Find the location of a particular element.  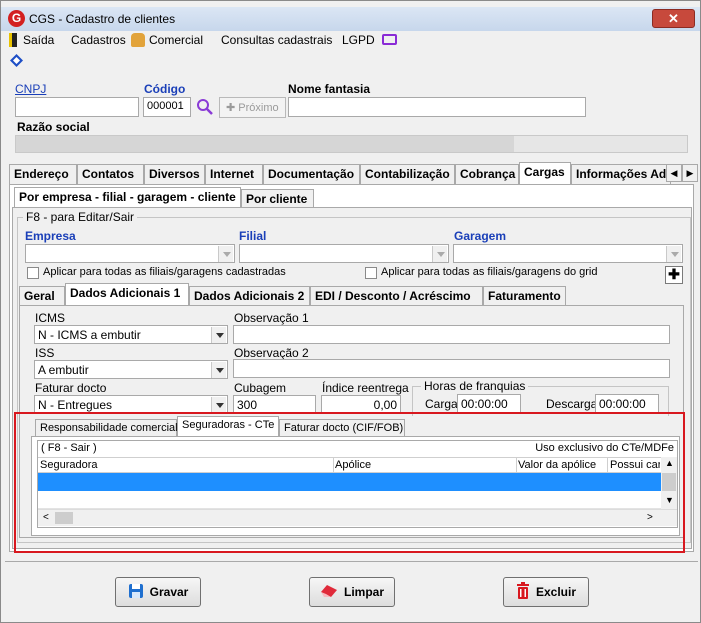

tab-diversos: Diversos is located at coordinates (174, 174).